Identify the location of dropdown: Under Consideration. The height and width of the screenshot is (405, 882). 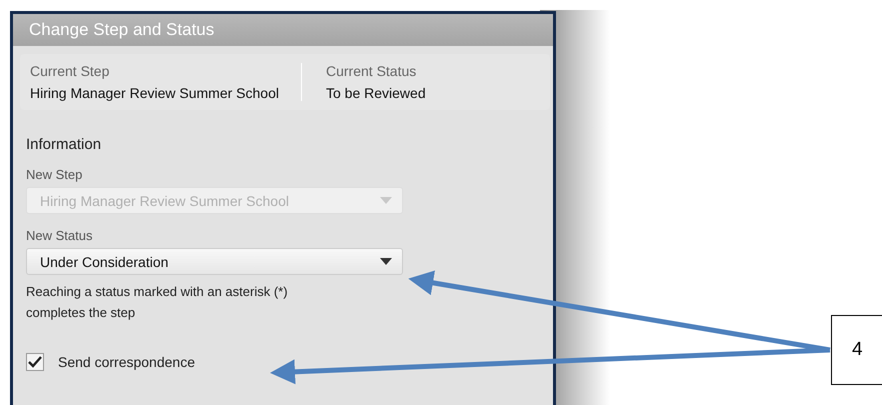
(214, 261).